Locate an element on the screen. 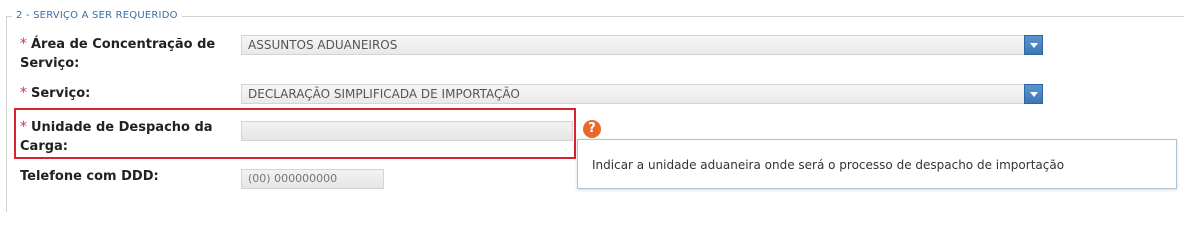 This screenshot has height=240, width=1184. telefone-label-text: Telefone com DDD: is located at coordinates (89, 176).